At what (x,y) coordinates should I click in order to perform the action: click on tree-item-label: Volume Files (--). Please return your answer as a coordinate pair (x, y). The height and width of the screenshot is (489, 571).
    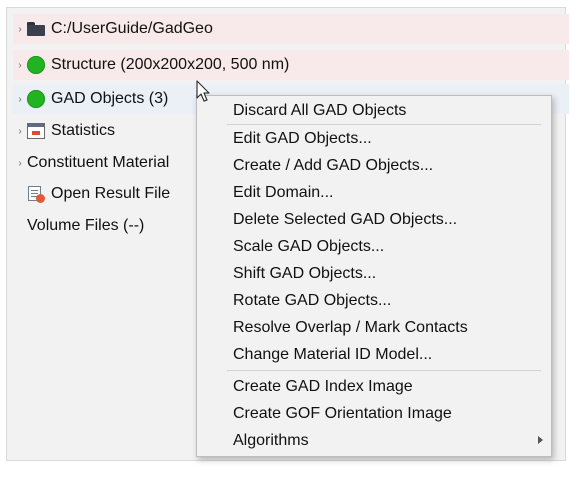
    Looking at the image, I should click on (86, 225).